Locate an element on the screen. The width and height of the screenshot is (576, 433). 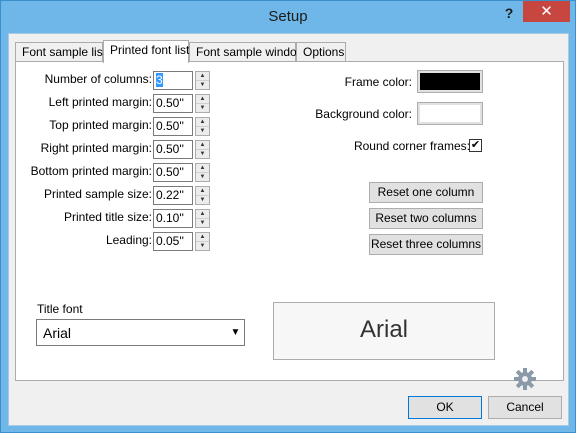
round-corners-checkbox: ✔ is located at coordinates (475, 145).